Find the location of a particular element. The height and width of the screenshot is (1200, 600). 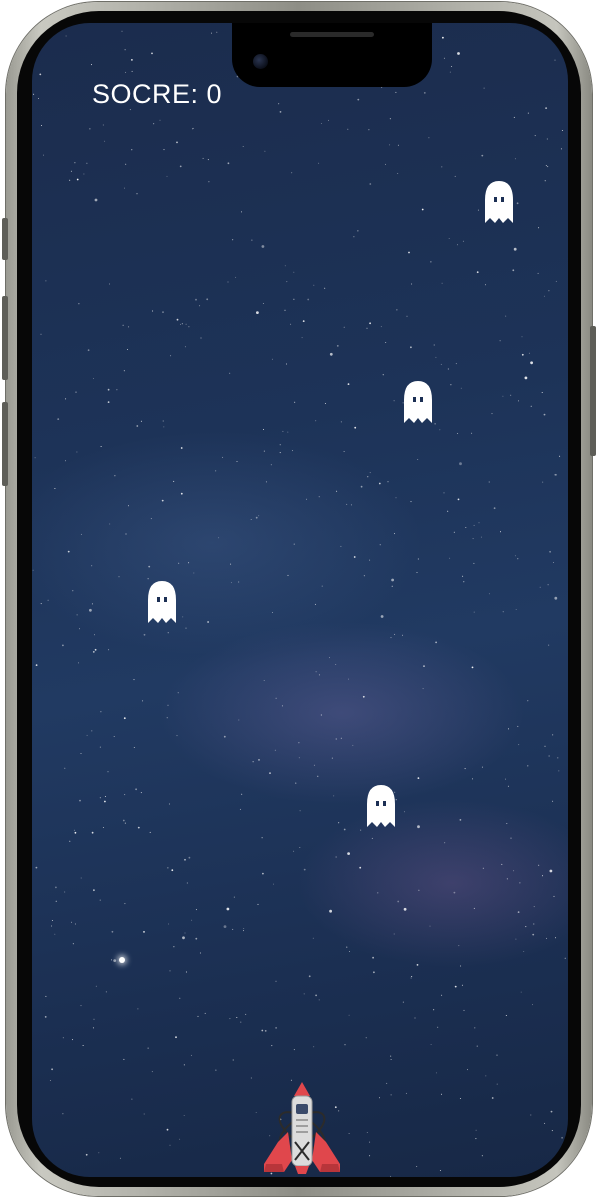

silent-switch is located at coordinates (5, 239).